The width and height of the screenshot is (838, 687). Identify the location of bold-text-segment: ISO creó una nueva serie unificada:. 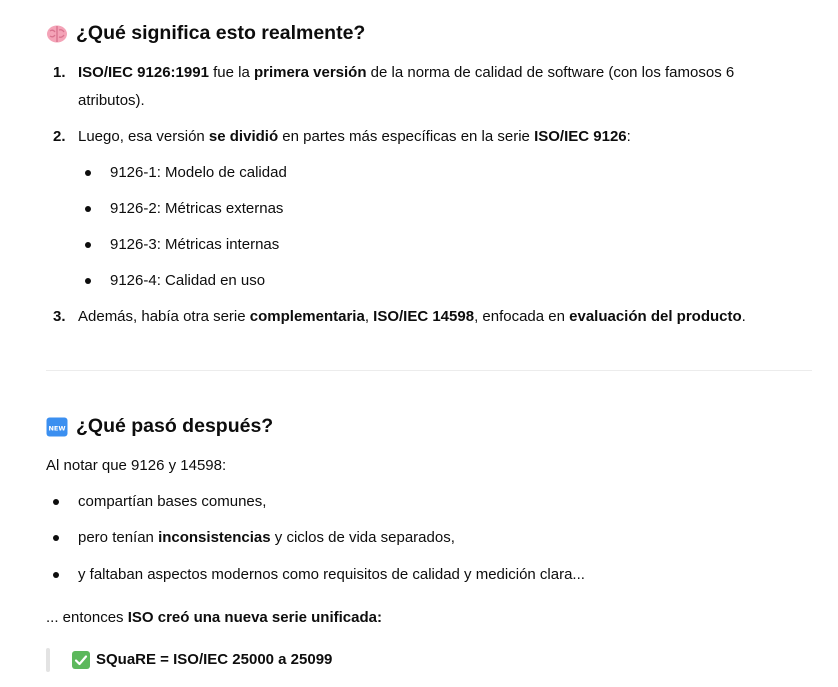
(254, 617).